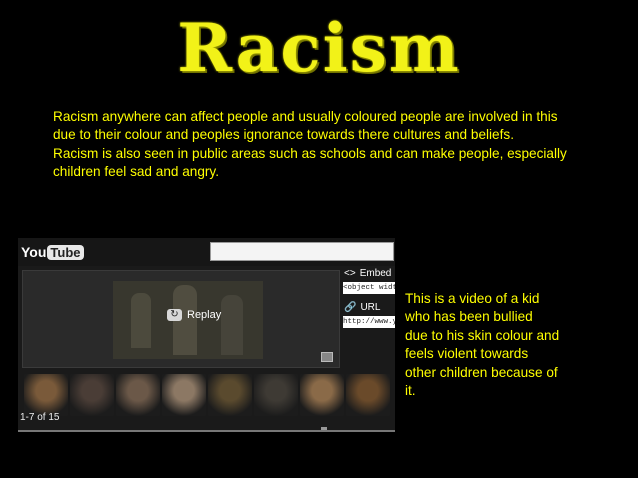 This screenshot has width=638, height=478. Describe the element at coordinates (375, 273) in the screenshot. I see `embed-label: Embed` at that location.